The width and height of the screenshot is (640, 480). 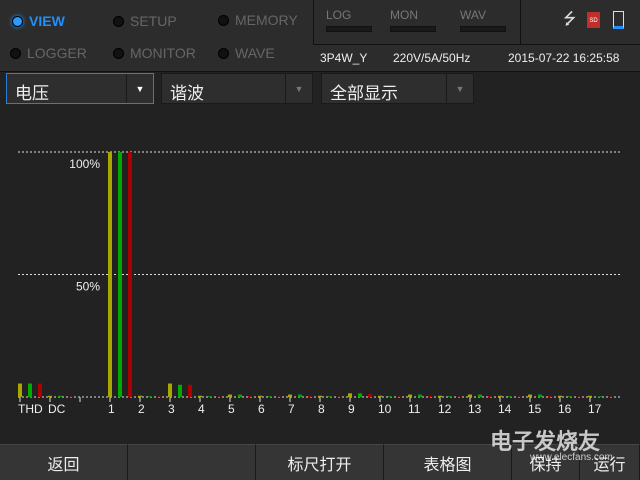 I want to click on bar-13-phase2, so click(x=480, y=395).